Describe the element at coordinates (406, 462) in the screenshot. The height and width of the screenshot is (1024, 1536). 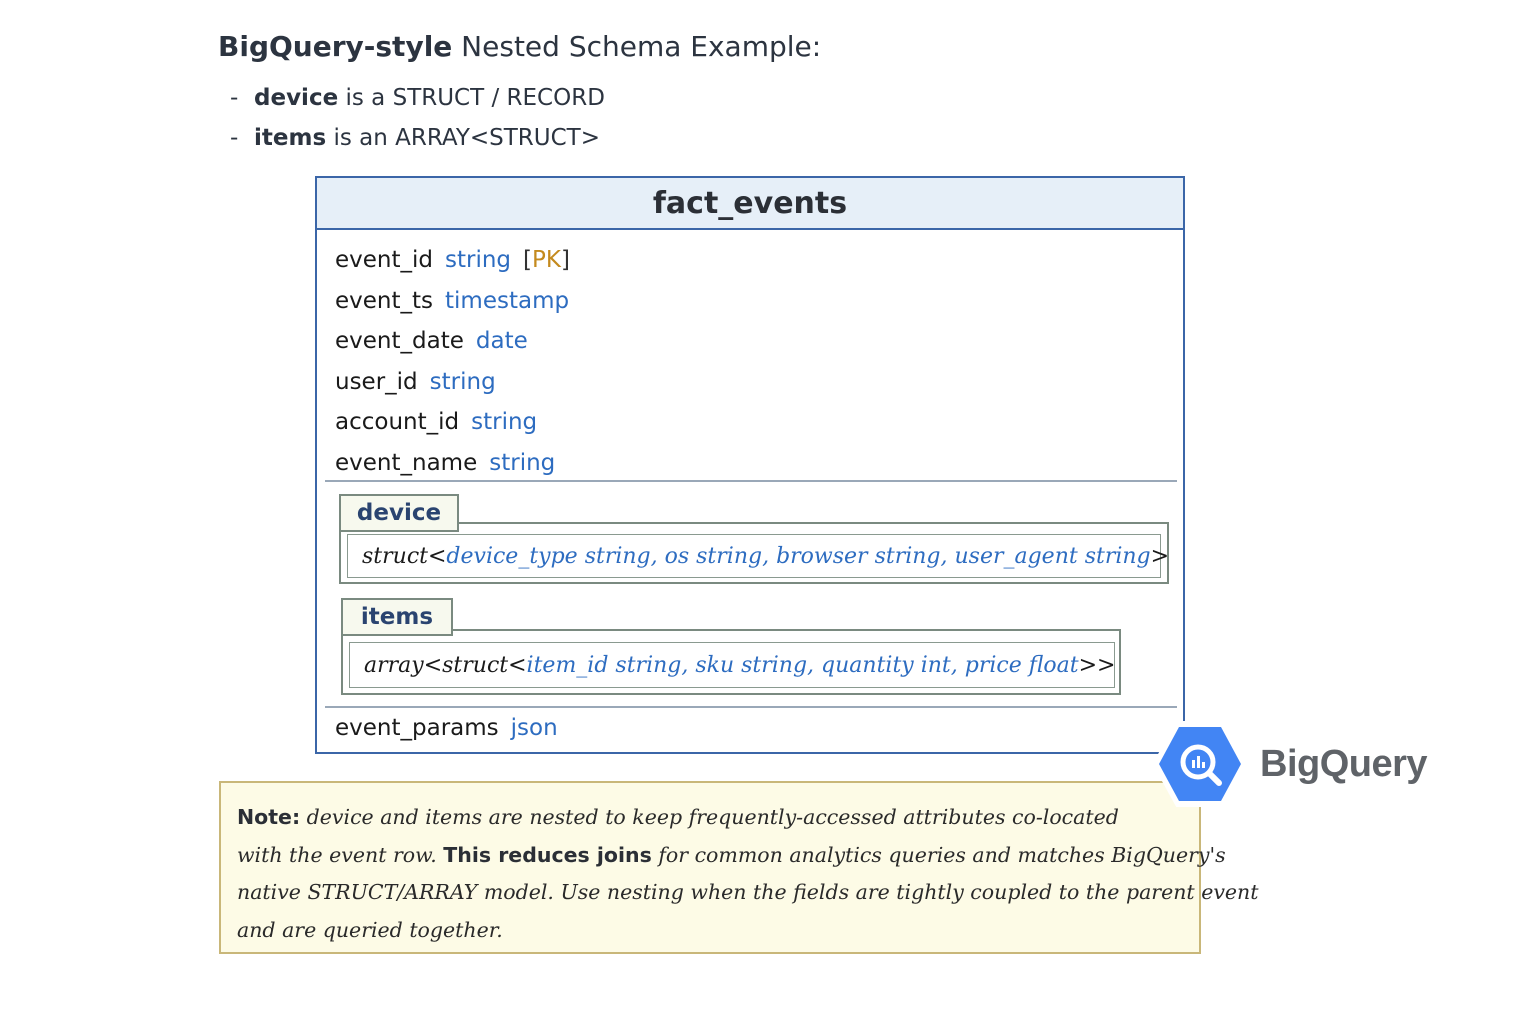
I see `field-name: event_name` at that location.